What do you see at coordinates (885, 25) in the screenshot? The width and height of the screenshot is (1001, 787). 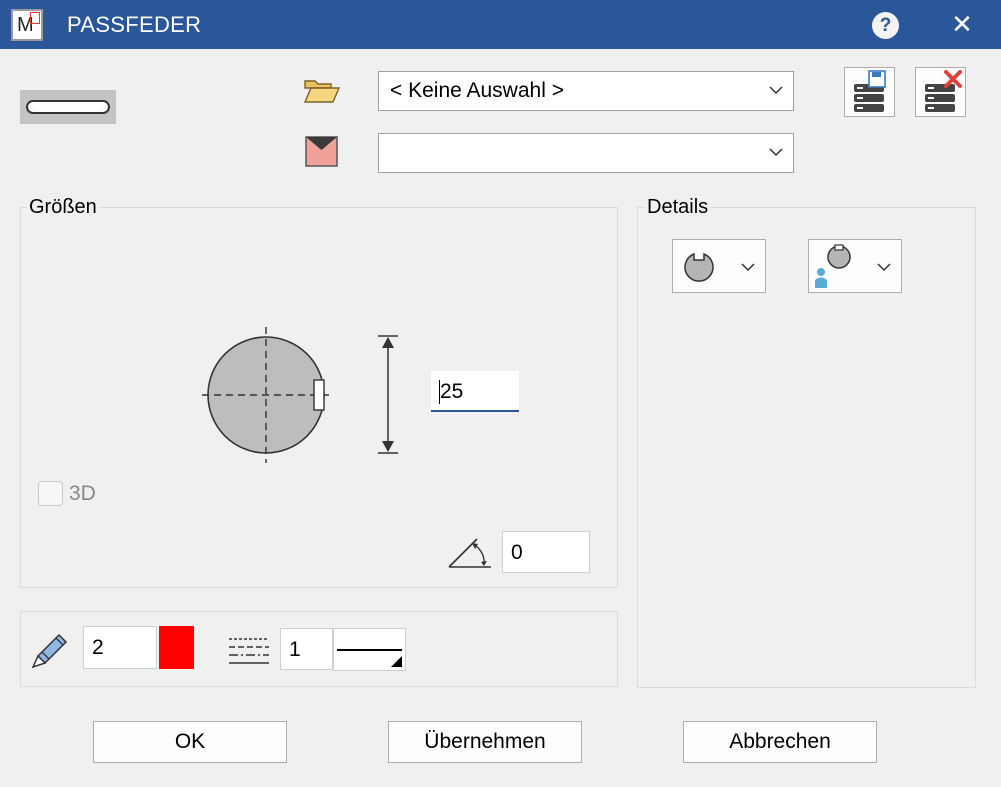 I see `help-button: ?` at bounding box center [885, 25].